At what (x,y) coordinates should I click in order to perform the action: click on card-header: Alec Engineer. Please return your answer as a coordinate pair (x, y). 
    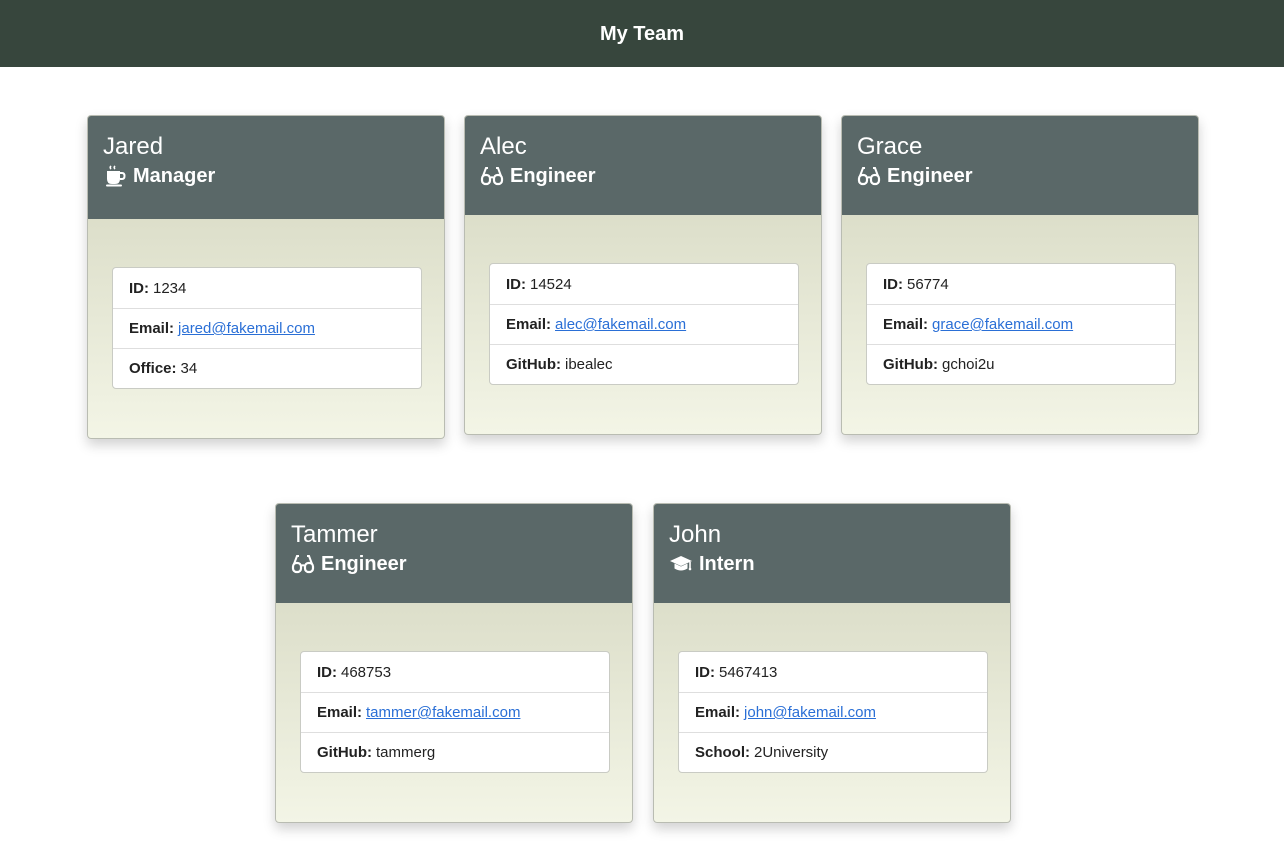
    Looking at the image, I should click on (643, 165).